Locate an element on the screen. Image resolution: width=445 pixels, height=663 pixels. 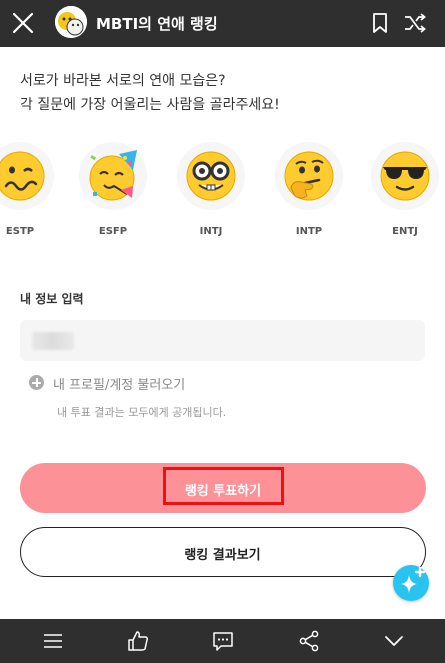
view-results-label: 랭킹 결과보기 is located at coordinates (222, 555).